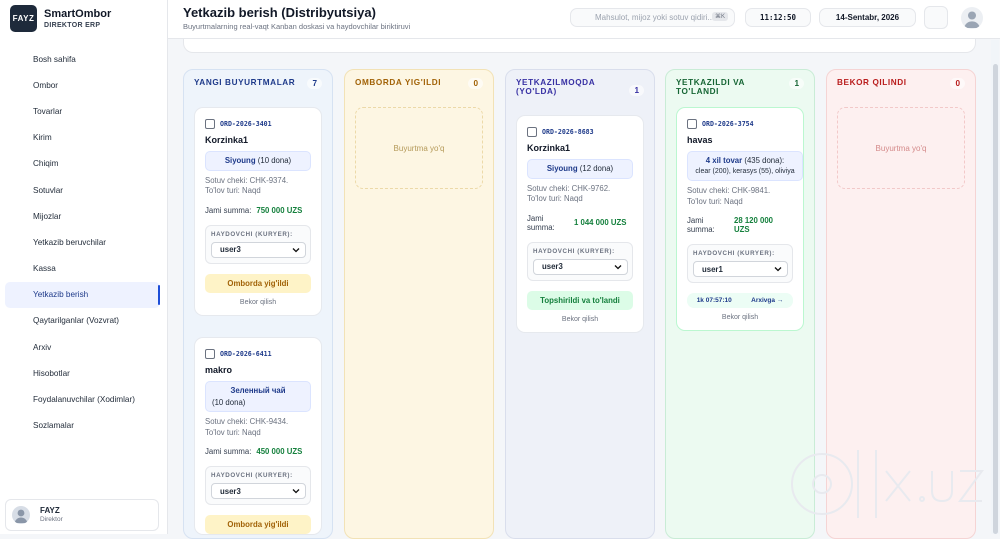 Image resolution: width=1000 pixels, height=539 pixels. Describe the element at coordinates (740, 301) in the screenshot. I see `delivery-timer: 1k 07:57:10 Arxivga →` at that location.